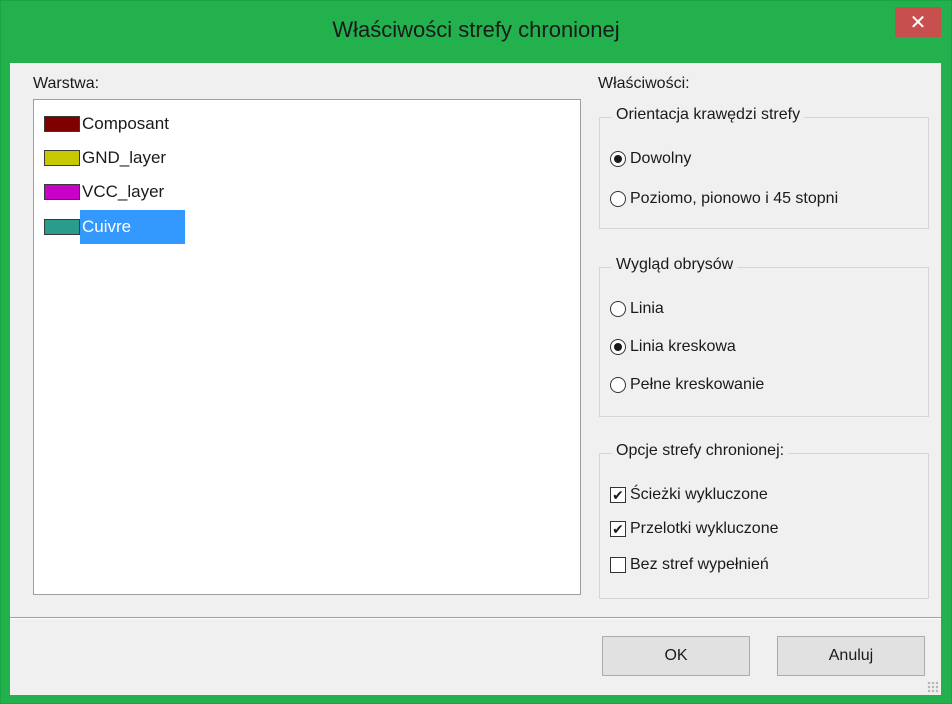 The width and height of the screenshot is (952, 704). Describe the element at coordinates (851, 656) in the screenshot. I see `cancel-button: Anuluj` at that location.